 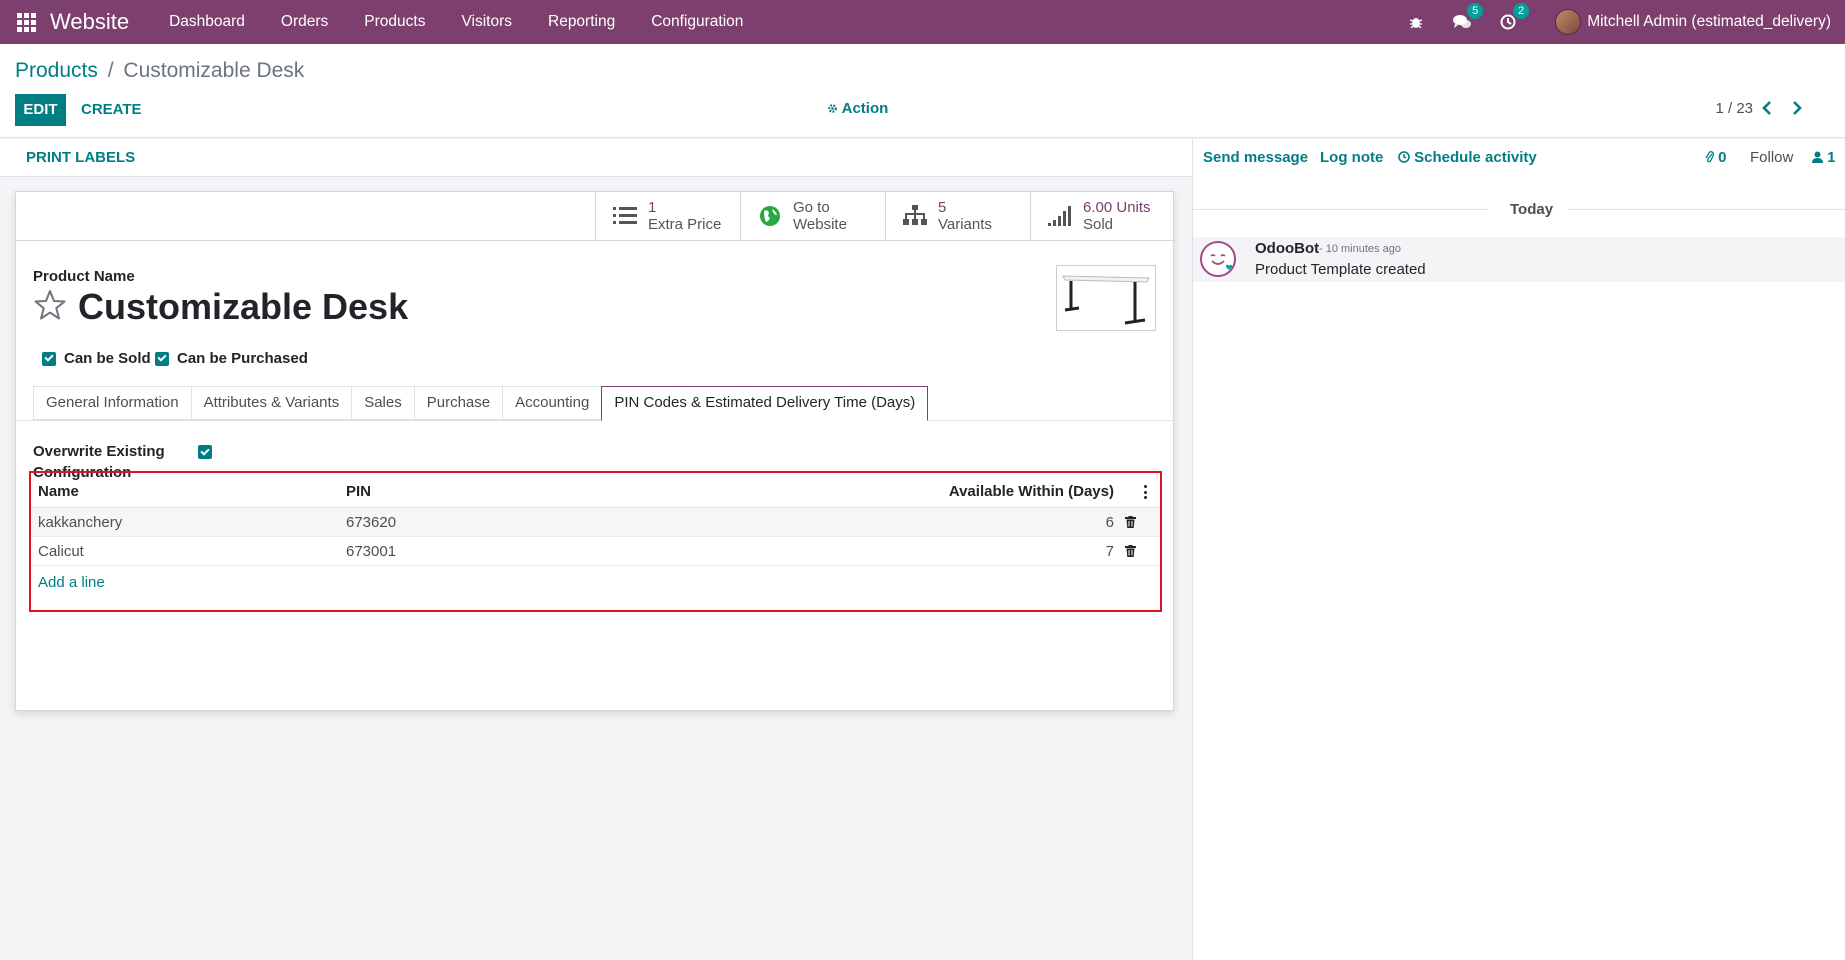 What do you see at coordinates (865, 108) in the screenshot?
I see `action-label: Action` at bounding box center [865, 108].